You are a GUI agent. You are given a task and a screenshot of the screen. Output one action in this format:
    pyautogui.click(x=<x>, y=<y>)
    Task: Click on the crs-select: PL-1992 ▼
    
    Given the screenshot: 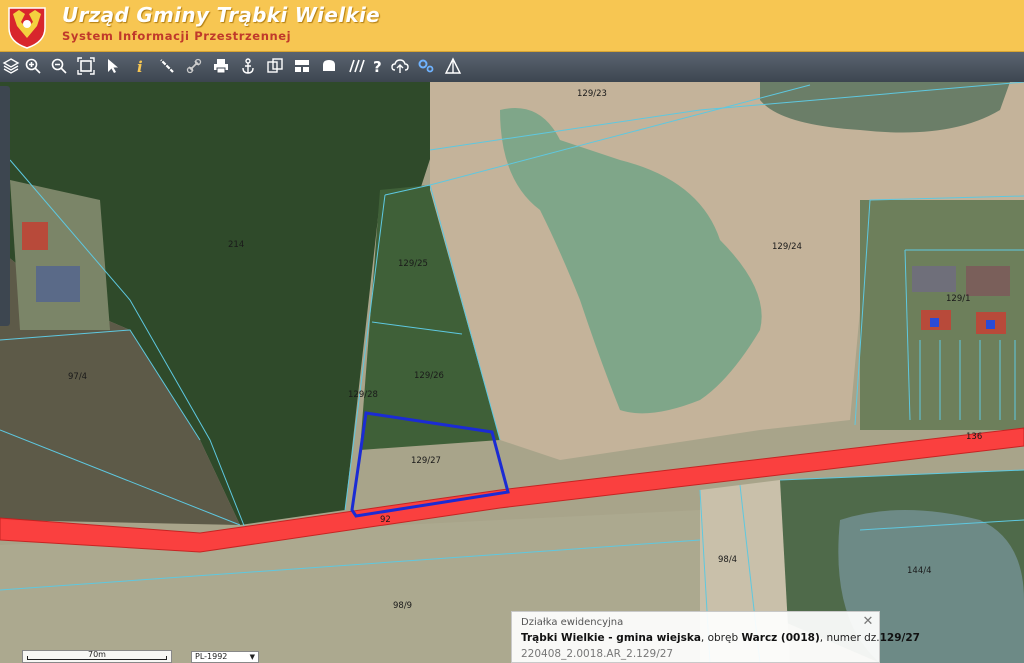 What is the action you would take?
    pyautogui.click(x=225, y=657)
    